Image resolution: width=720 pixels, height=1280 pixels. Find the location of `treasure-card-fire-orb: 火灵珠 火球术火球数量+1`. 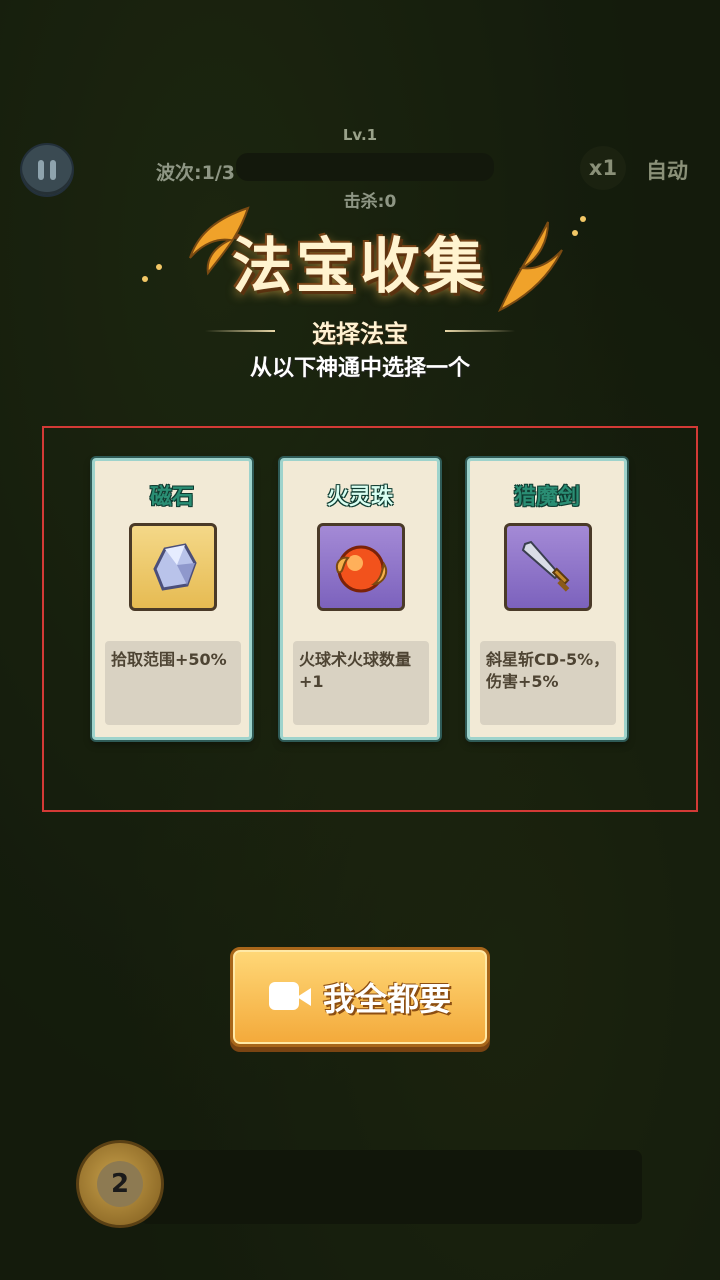

treasure-card-fire-orb: 火灵珠 火球术火球数量+1 is located at coordinates (360, 599).